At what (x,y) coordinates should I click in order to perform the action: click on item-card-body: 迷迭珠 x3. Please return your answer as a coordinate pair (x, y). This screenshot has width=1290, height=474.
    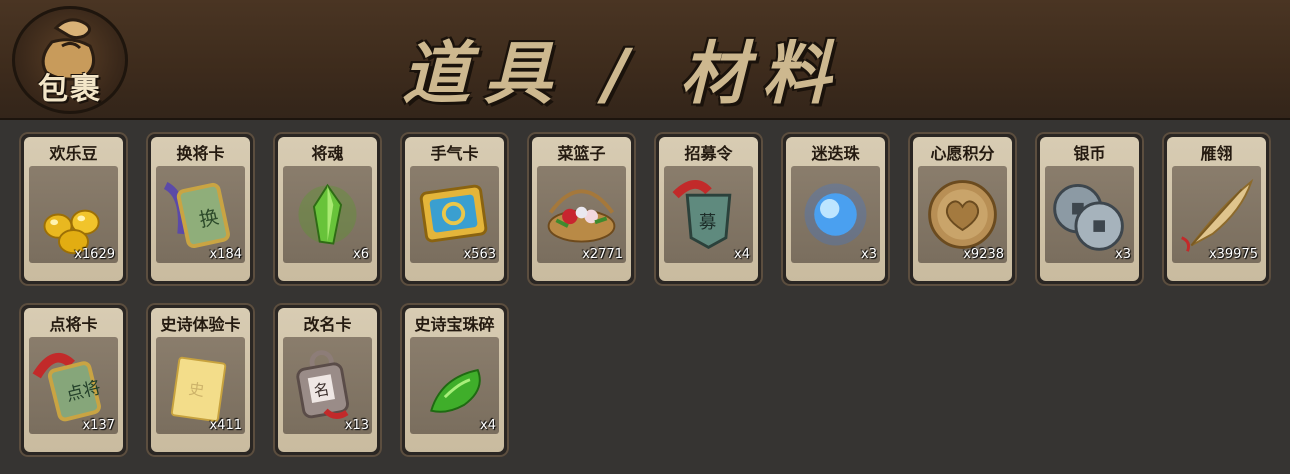
    Looking at the image, I should click on (835, 209).